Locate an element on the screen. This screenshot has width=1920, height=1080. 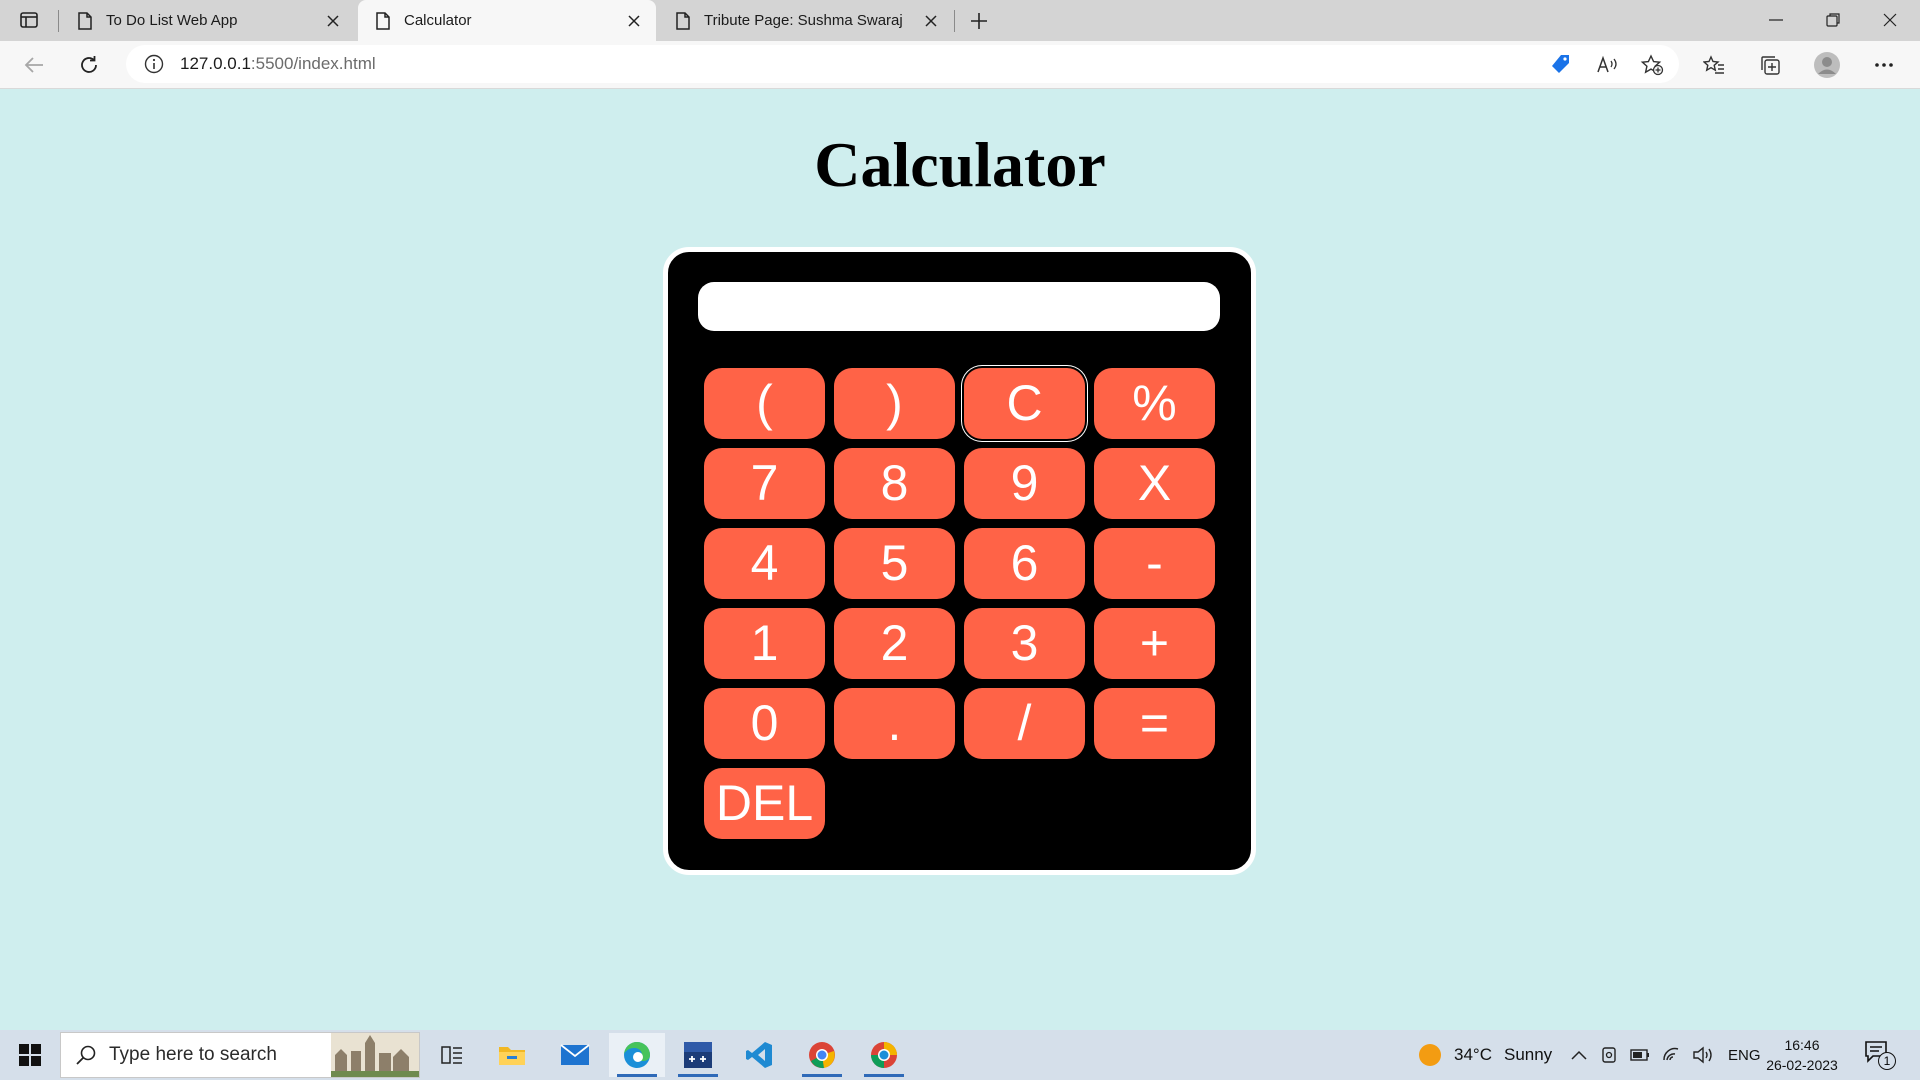
close-window-button is located at coordinates (1890, 20).